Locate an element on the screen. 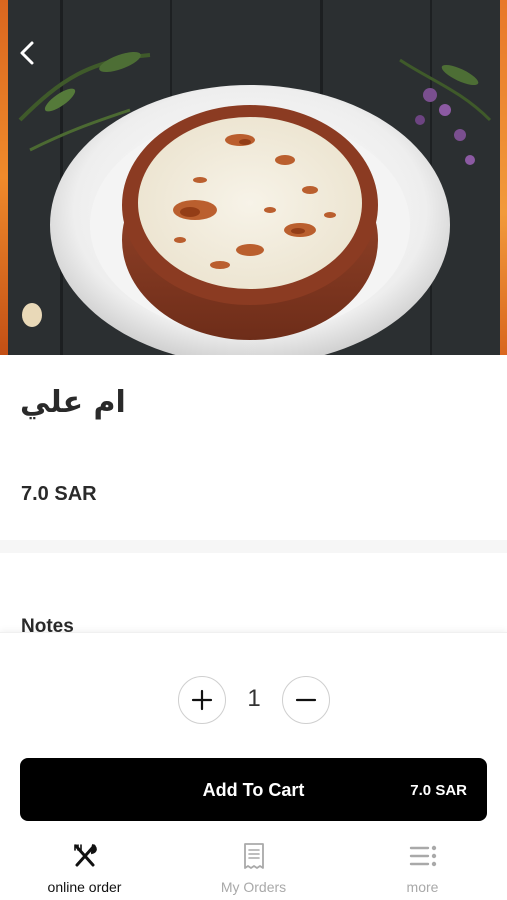 The image size is (507, 900). plus-icon is located at coordinates (202, 700).